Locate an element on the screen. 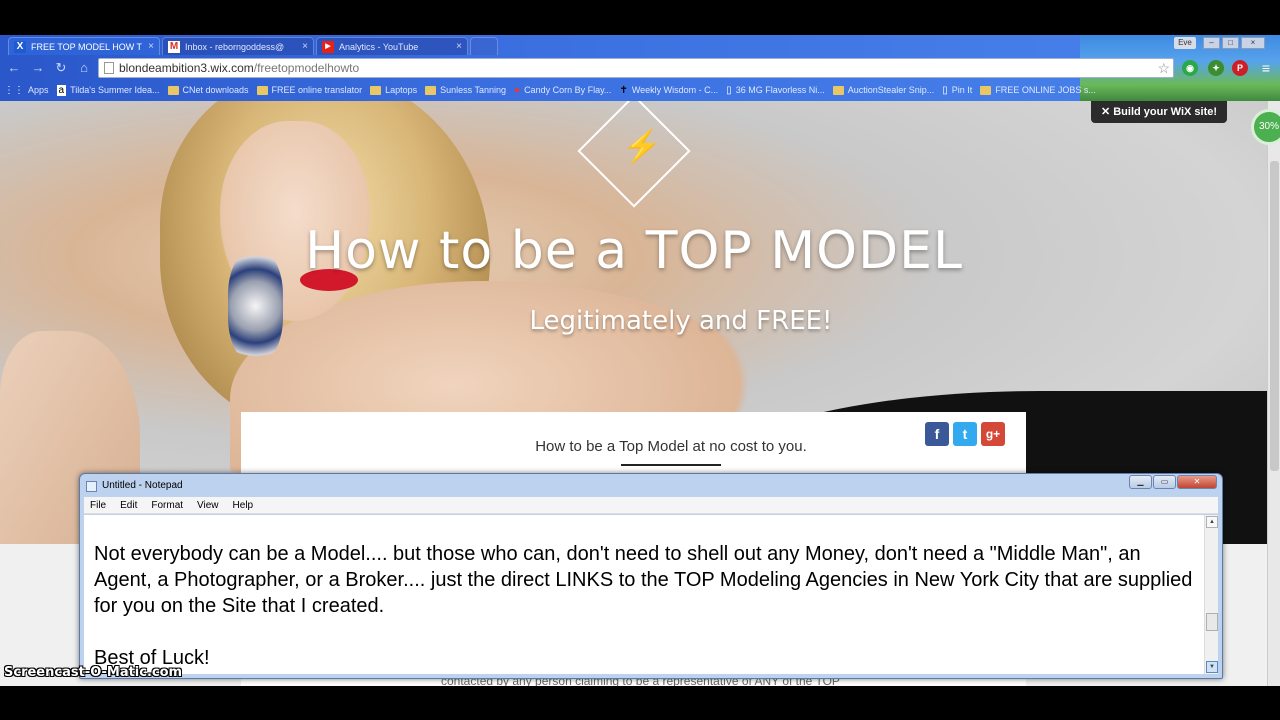 This screenshot has width=1280, height=720. extension-leaf-icon: ✦ is located at coordinates (1216, 68).